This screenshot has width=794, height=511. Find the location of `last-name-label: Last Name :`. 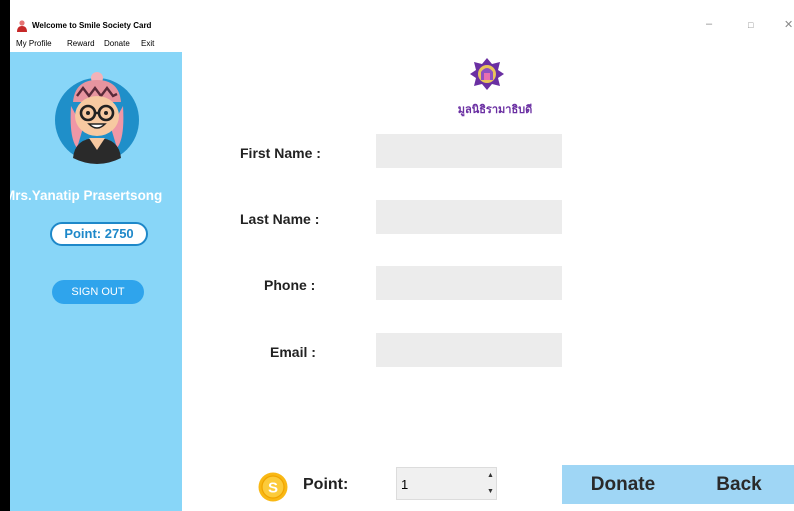

last-name-label: Last Name : is located at coordinates (280, 219).